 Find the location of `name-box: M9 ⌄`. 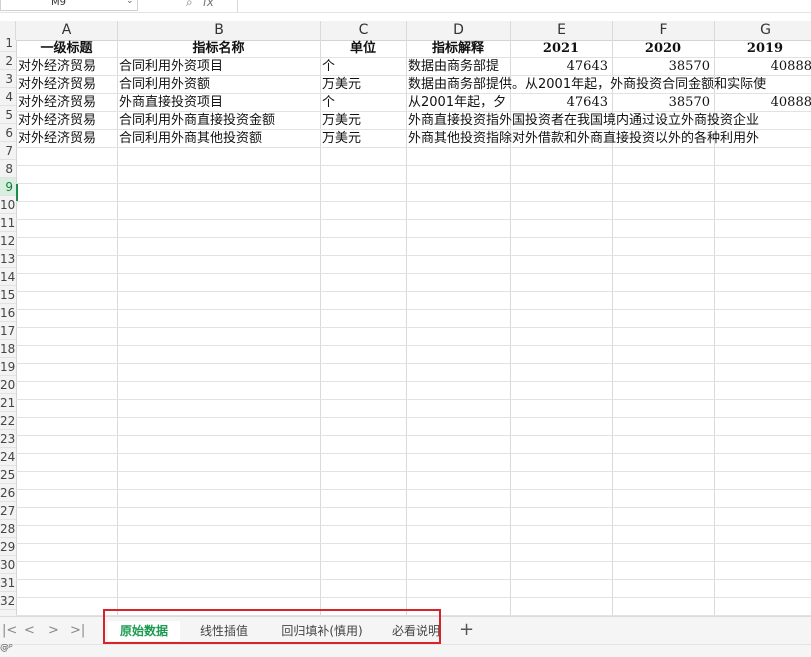

name-box: M9 ⌄ is located at coordinates (69, 5).